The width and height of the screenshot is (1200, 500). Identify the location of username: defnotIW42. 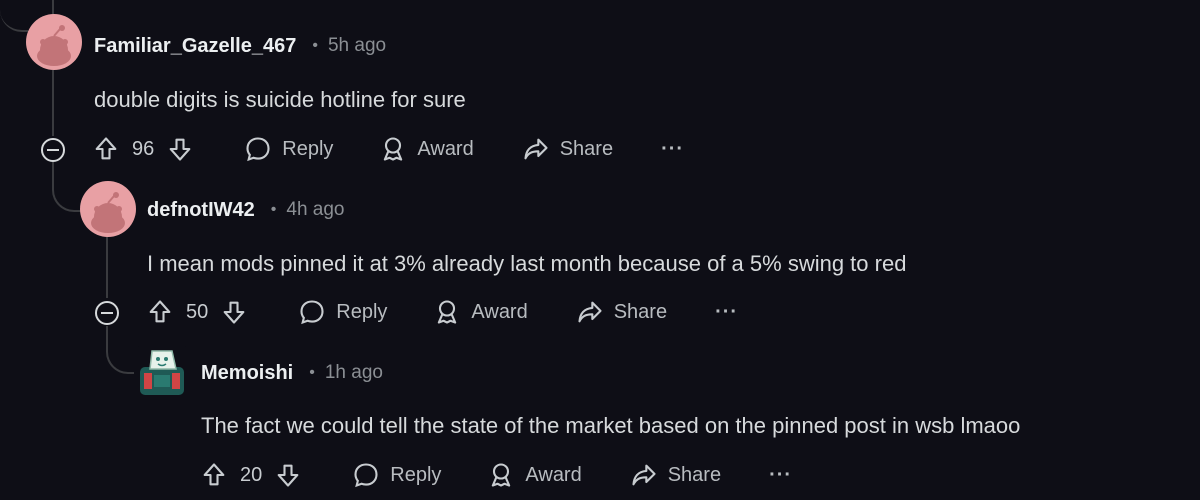
(201, 210).